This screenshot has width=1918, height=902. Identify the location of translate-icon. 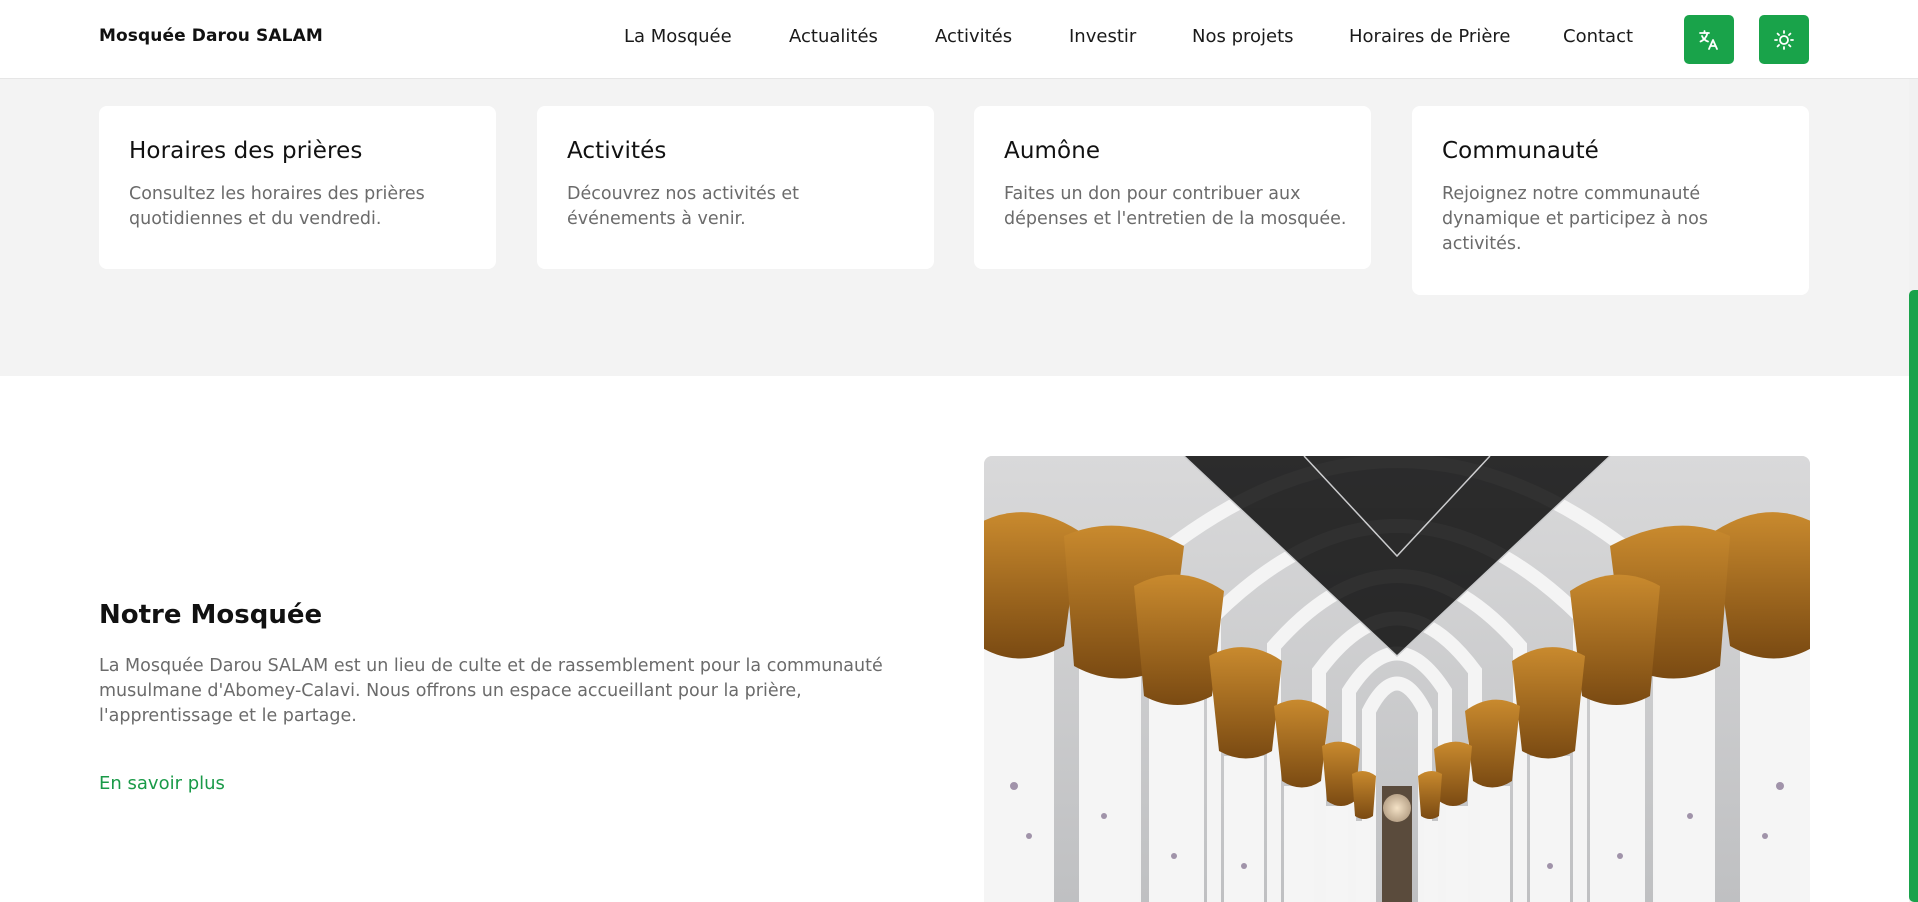
(1708, 39).